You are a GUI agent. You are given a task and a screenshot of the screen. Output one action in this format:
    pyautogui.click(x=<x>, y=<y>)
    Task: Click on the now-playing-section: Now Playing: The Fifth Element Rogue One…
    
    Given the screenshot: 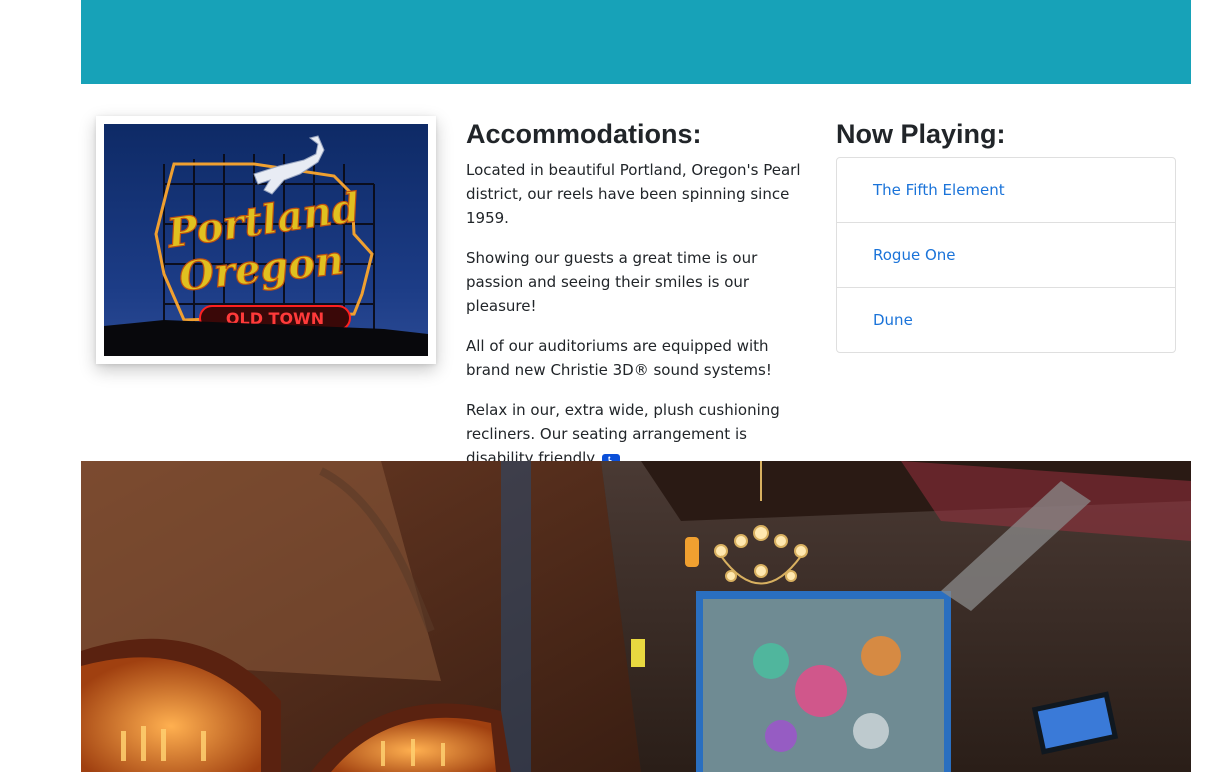 What is the action you would take?
    pyautogui.click(x=1006, y=234)
    